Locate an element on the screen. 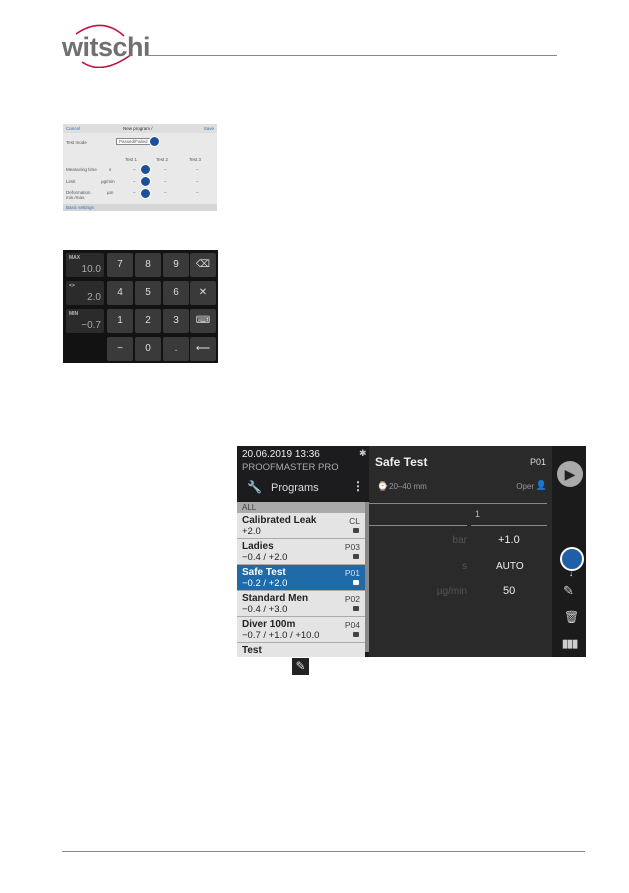 This screenshot has height=893, width=629. case-size: 20–40 mm is located at coordinates (408, 486).